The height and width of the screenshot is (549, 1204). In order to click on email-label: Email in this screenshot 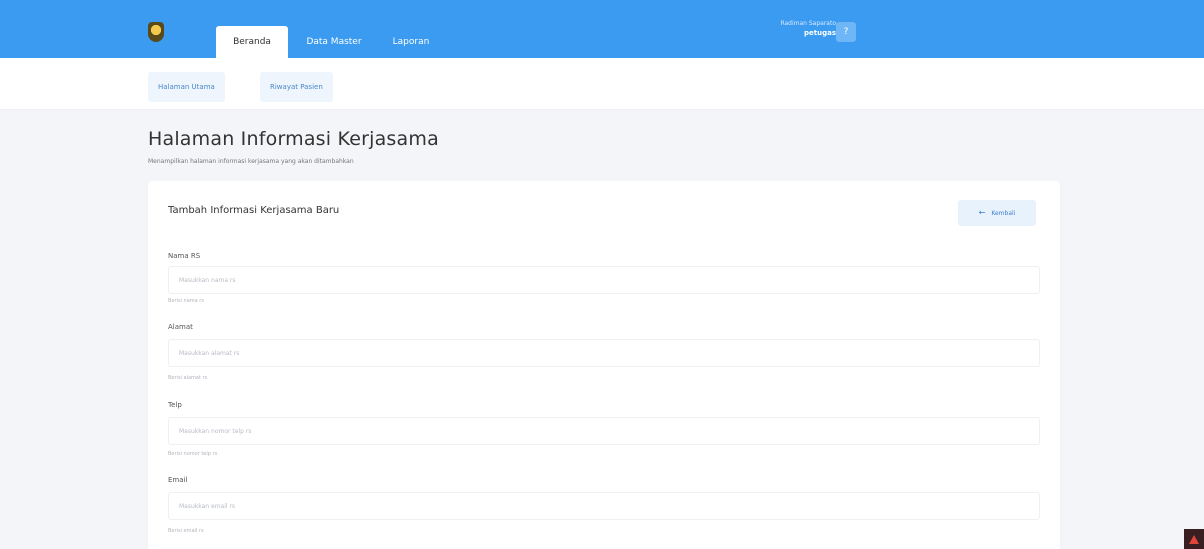, I will do `click(178, 480)`.